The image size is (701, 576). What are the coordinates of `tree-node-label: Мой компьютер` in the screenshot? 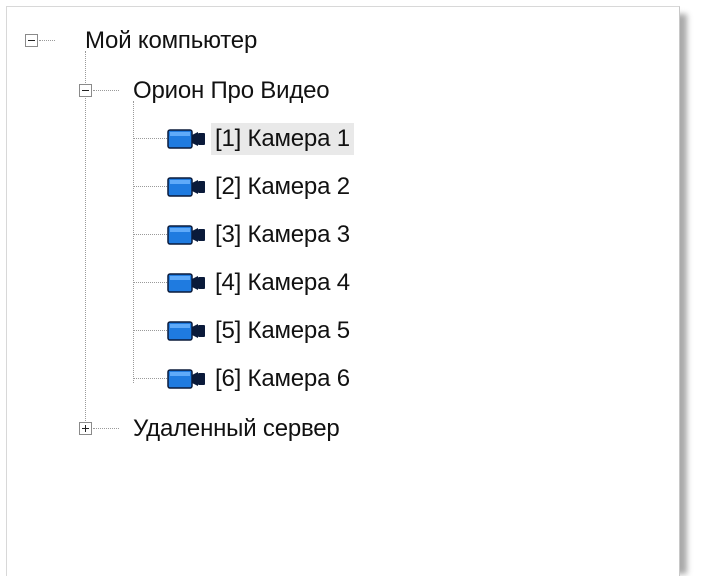 It's located at (171, 40).